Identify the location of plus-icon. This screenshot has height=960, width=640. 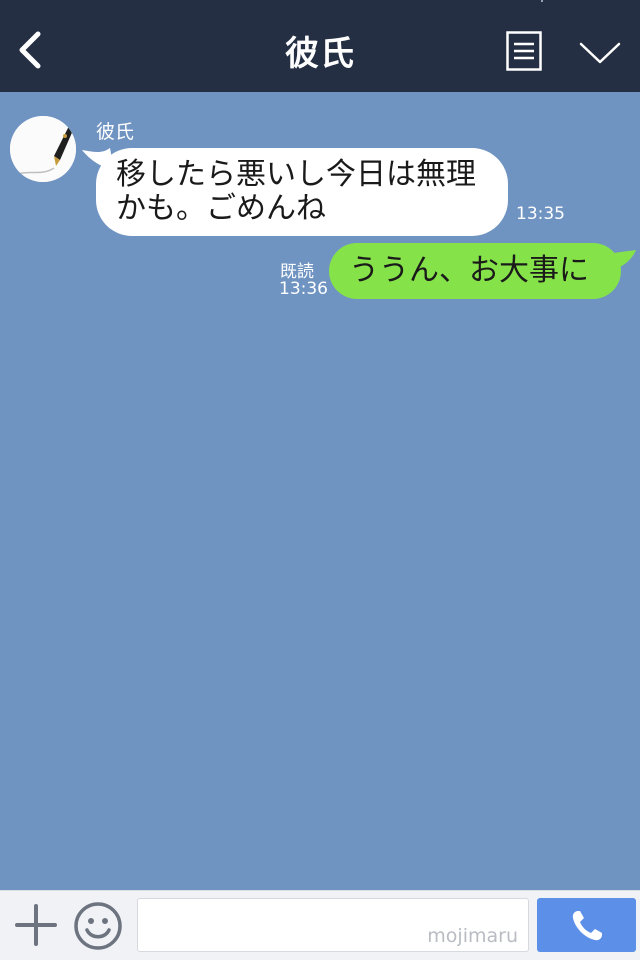
(36, 925).